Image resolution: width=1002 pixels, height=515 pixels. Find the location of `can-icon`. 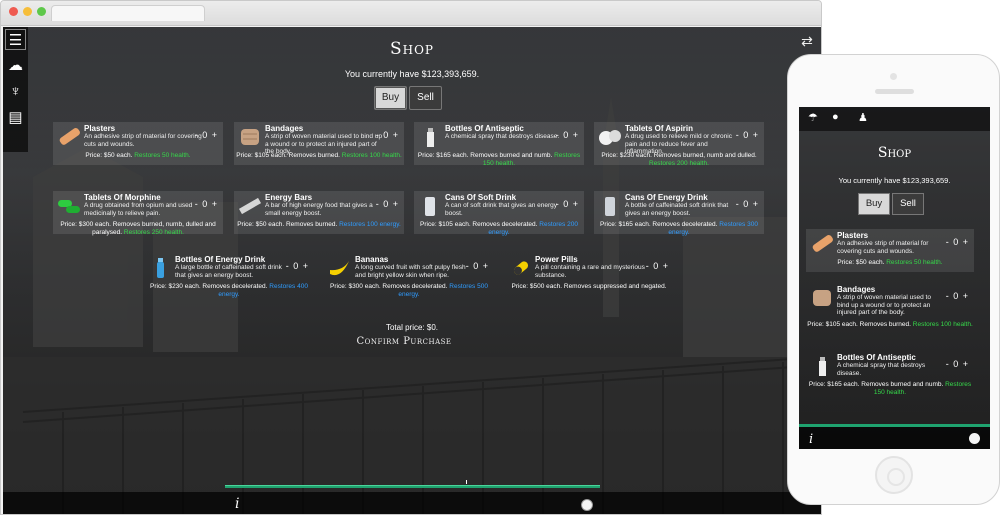

can-icon is located at coordinates (430, 206).